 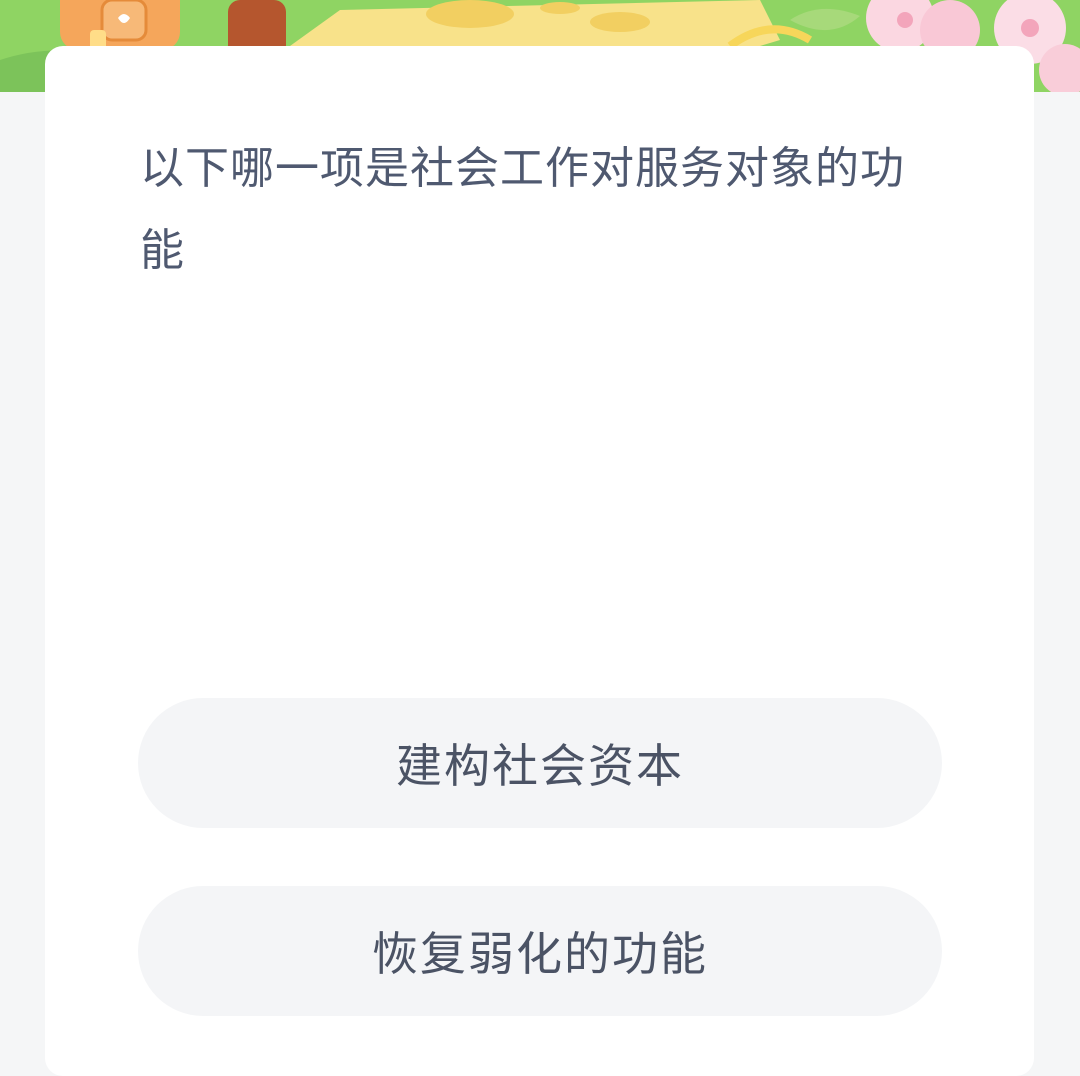 I want to click on character-illustration, so click(x=120, y=25).